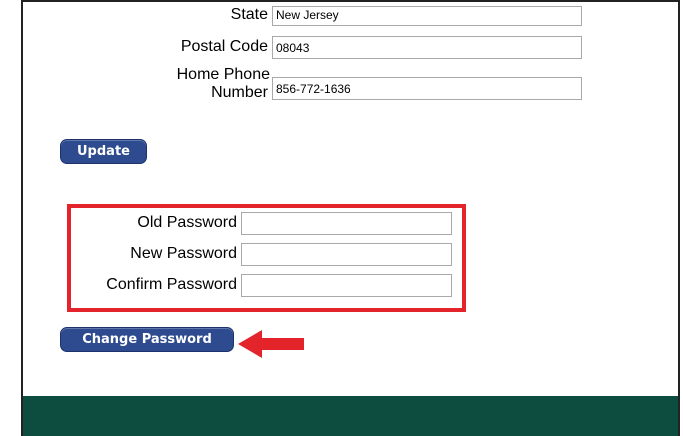 This screenshot has width=683, height=436. I want to click on home-phone-input, so click(427, 88).